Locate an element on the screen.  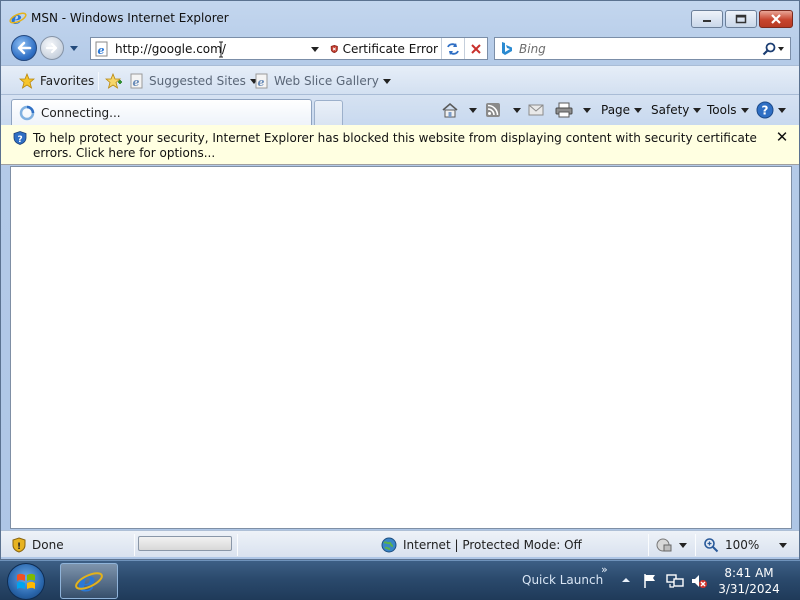
system-clock: 8:41 AM 3/31/2024 is located at coordinates (749, 581).